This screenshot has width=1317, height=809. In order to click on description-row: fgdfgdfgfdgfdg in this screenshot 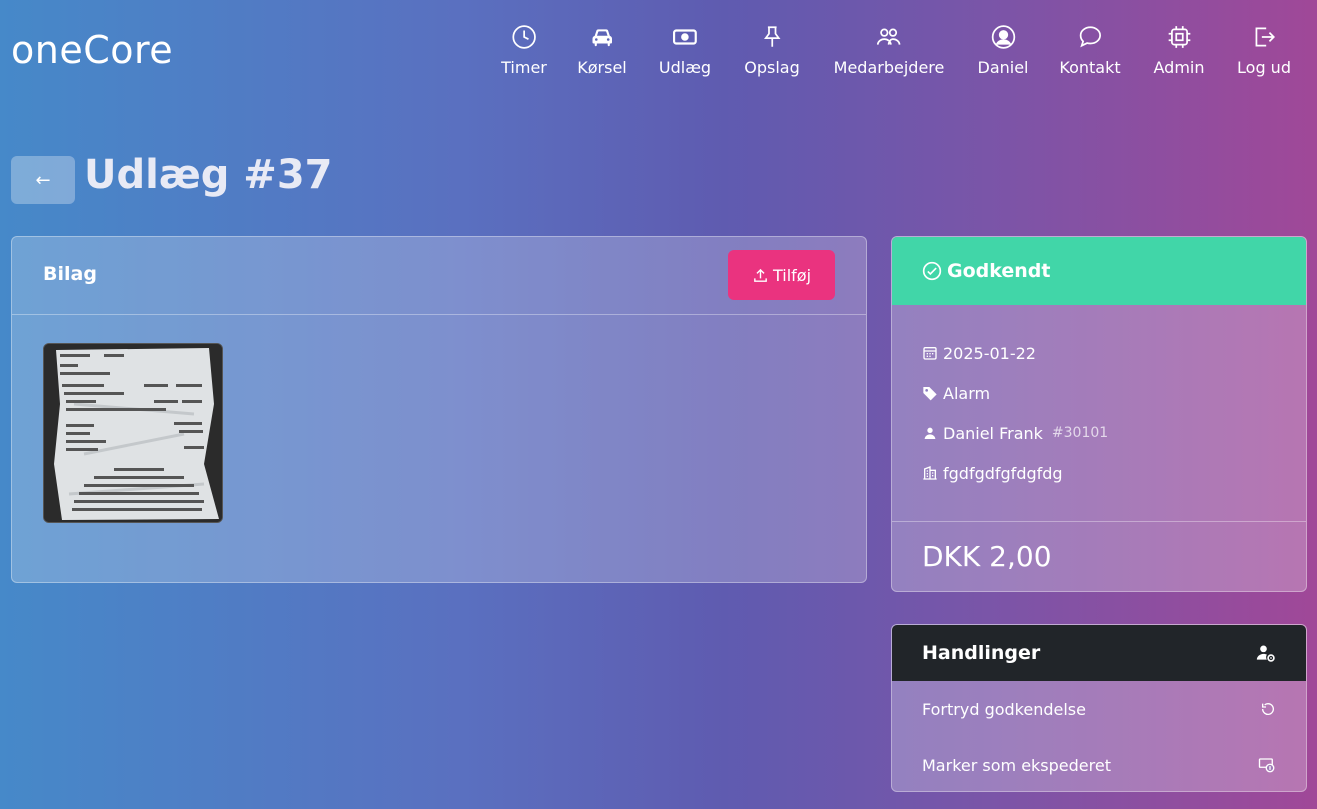, I will do `click(1099, 473)`.